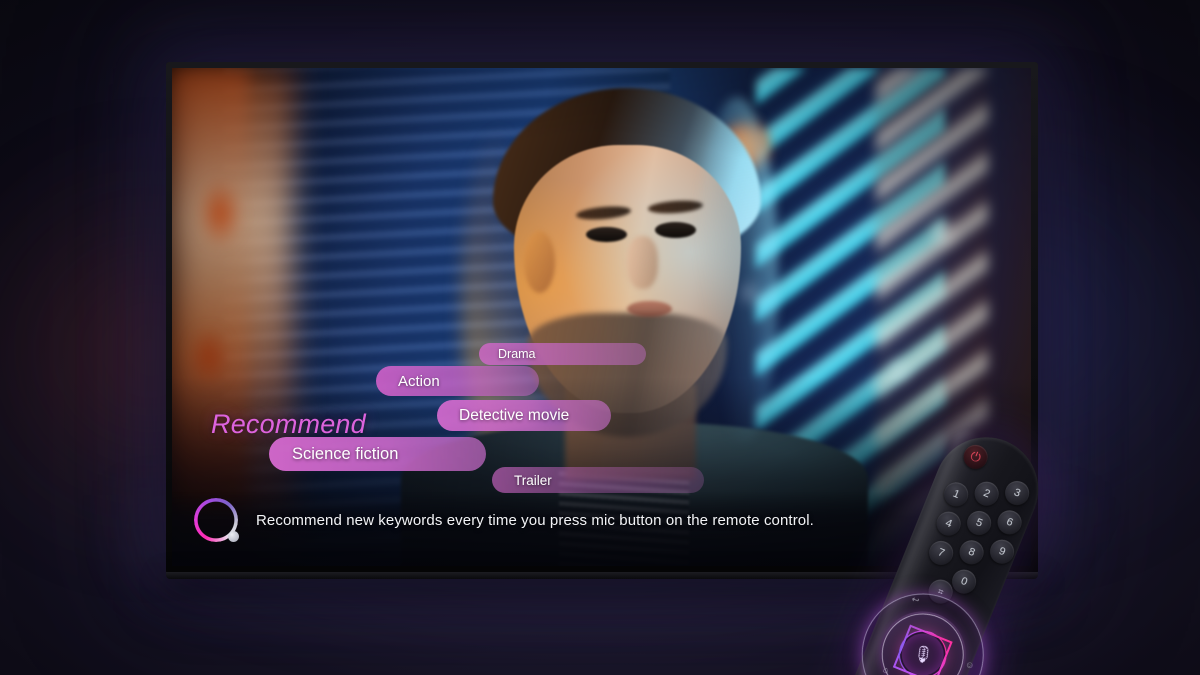 The image size is (1200, 675). What do you see at coordinates (233, 536) in the screenshot?
I see `assistant-dot` at bounding box center [233, 536].